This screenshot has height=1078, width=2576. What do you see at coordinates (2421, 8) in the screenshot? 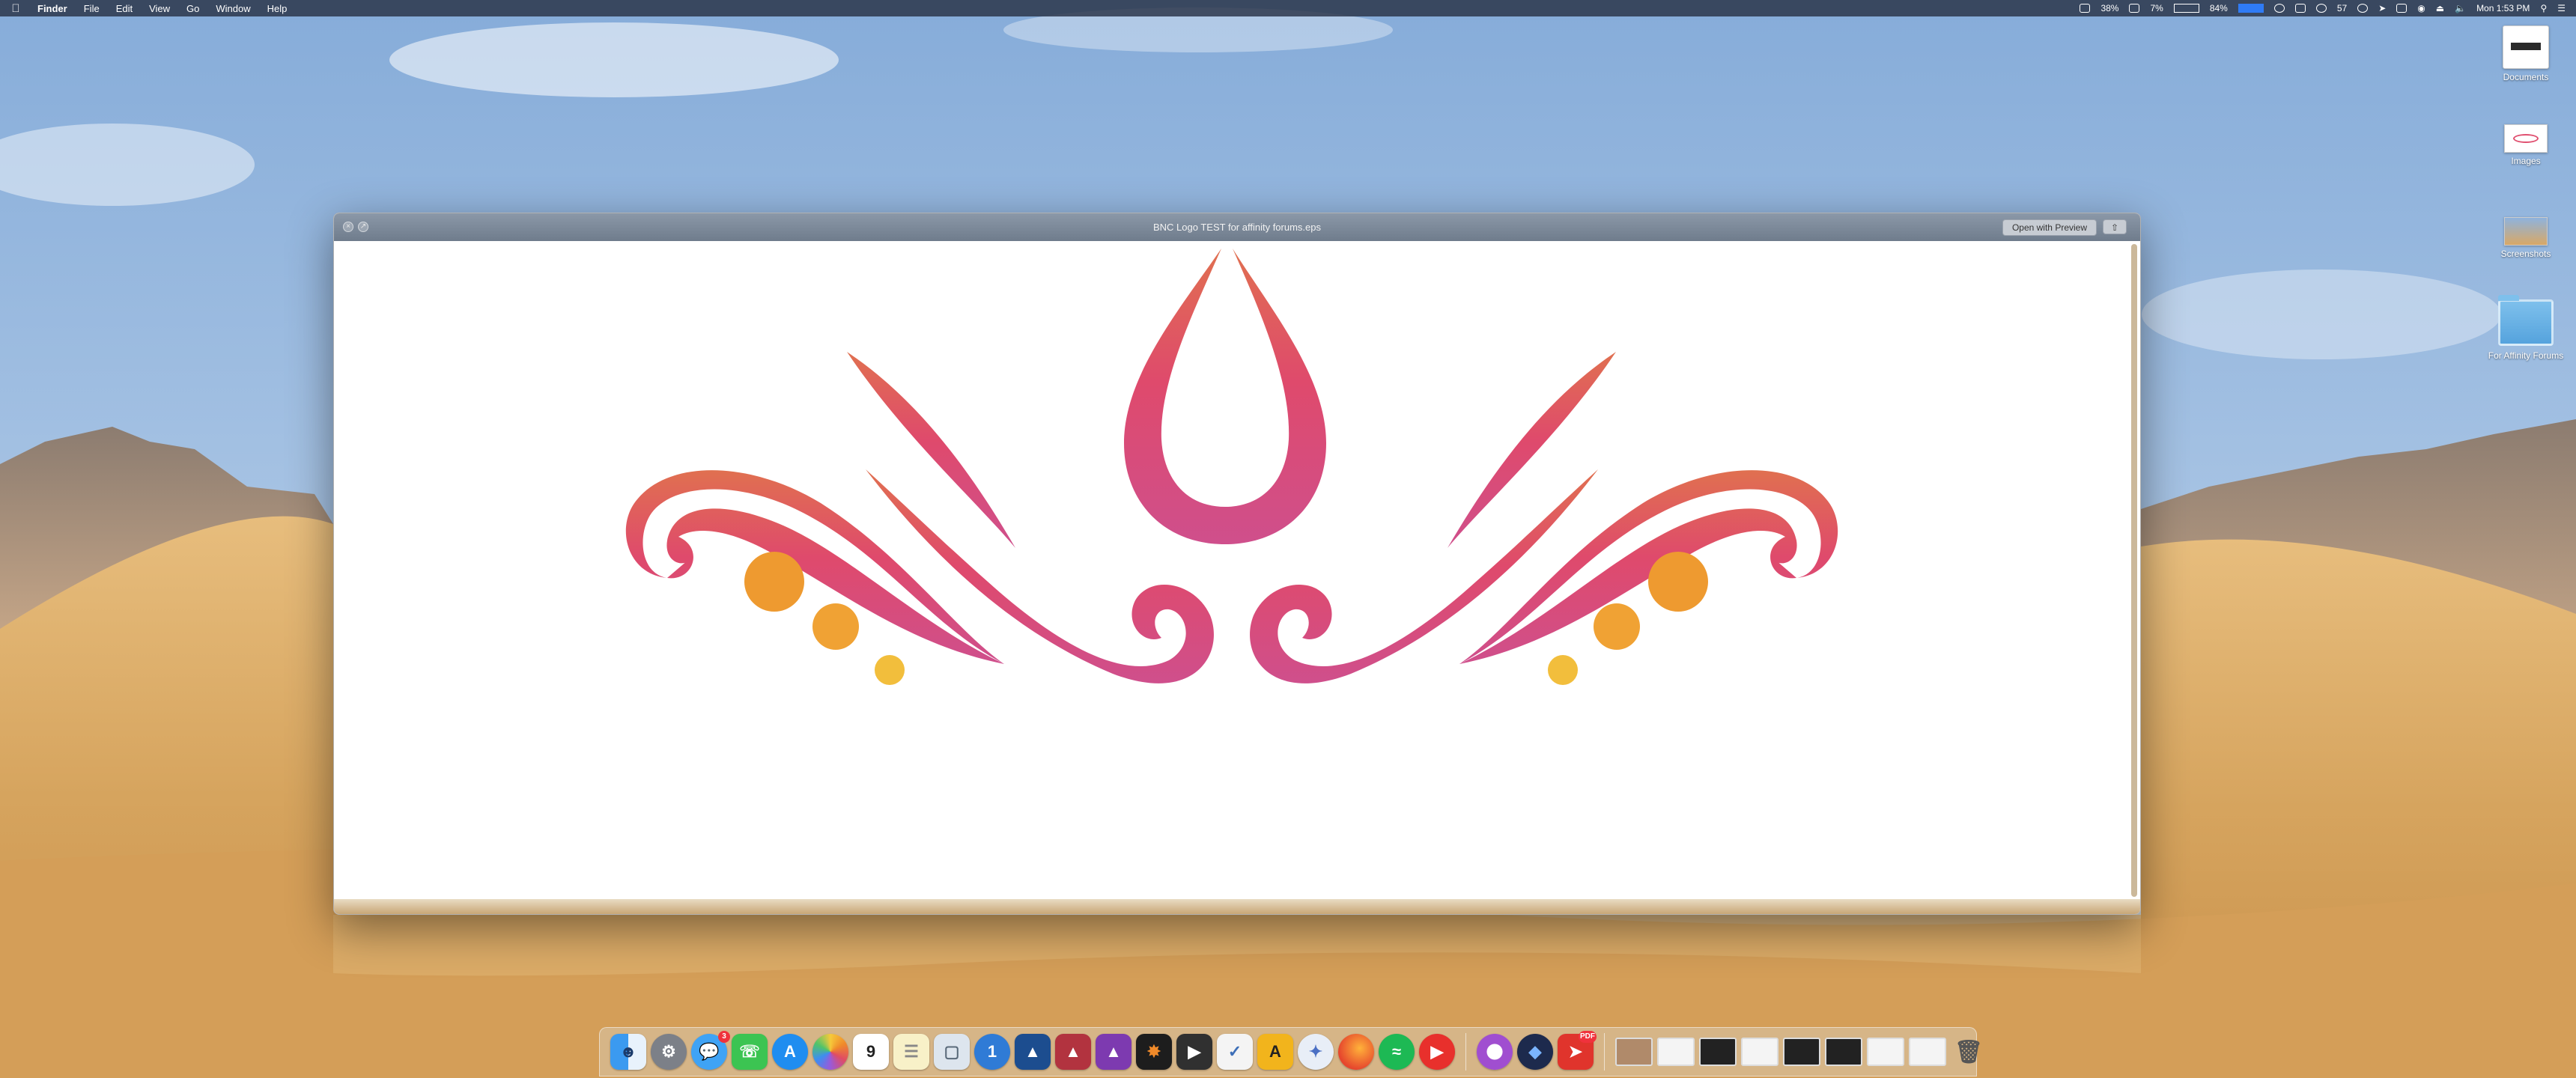
I see `wifi-icon: ◉` at bounding box center [2421, 8].